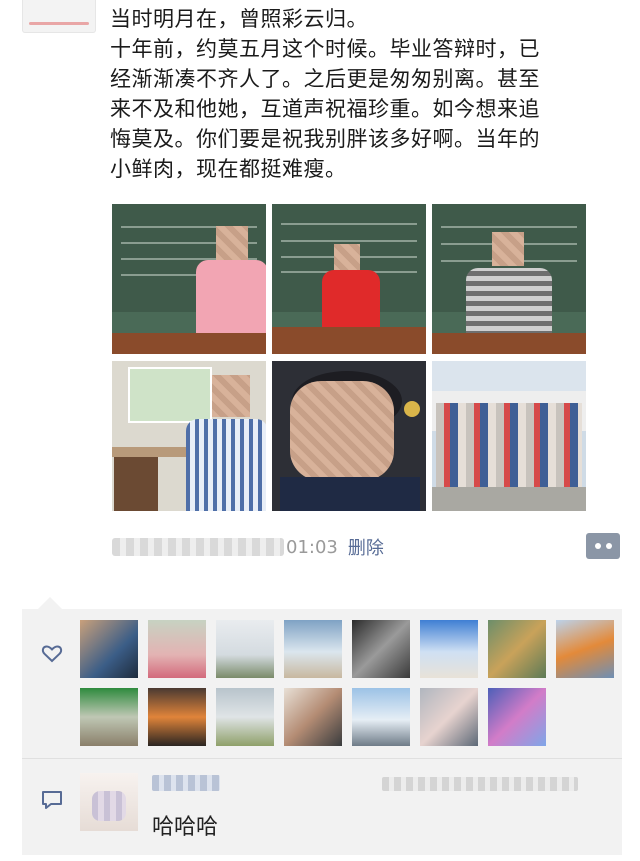 The width and height of the screenshot is (640, 861). What do you see at coordinates (322, 758) in the screenshot?
I see `divider` at bounding box center [322, 758].